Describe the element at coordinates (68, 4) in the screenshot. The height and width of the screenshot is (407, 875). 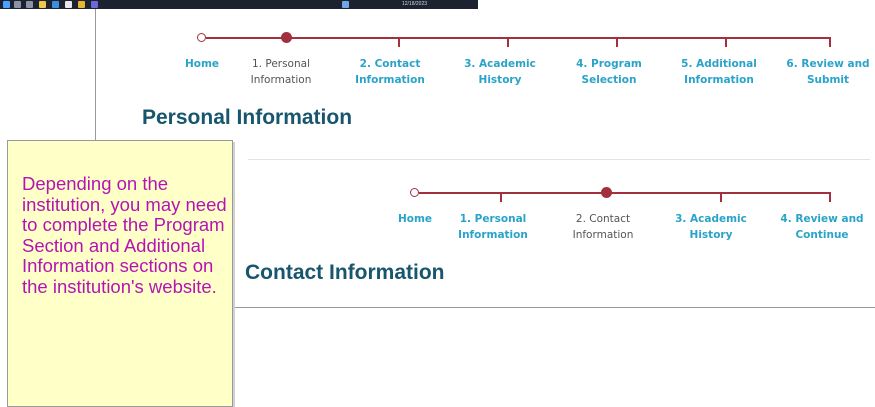
I see `mail-icon` at that location.